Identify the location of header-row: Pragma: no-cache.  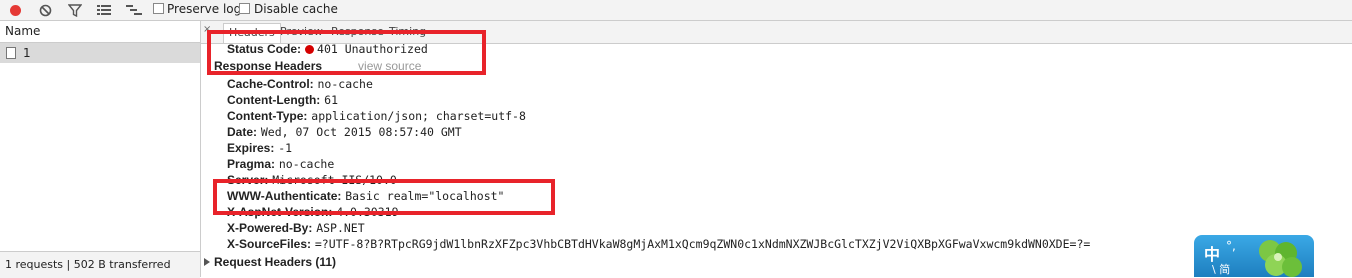
(281, 164).